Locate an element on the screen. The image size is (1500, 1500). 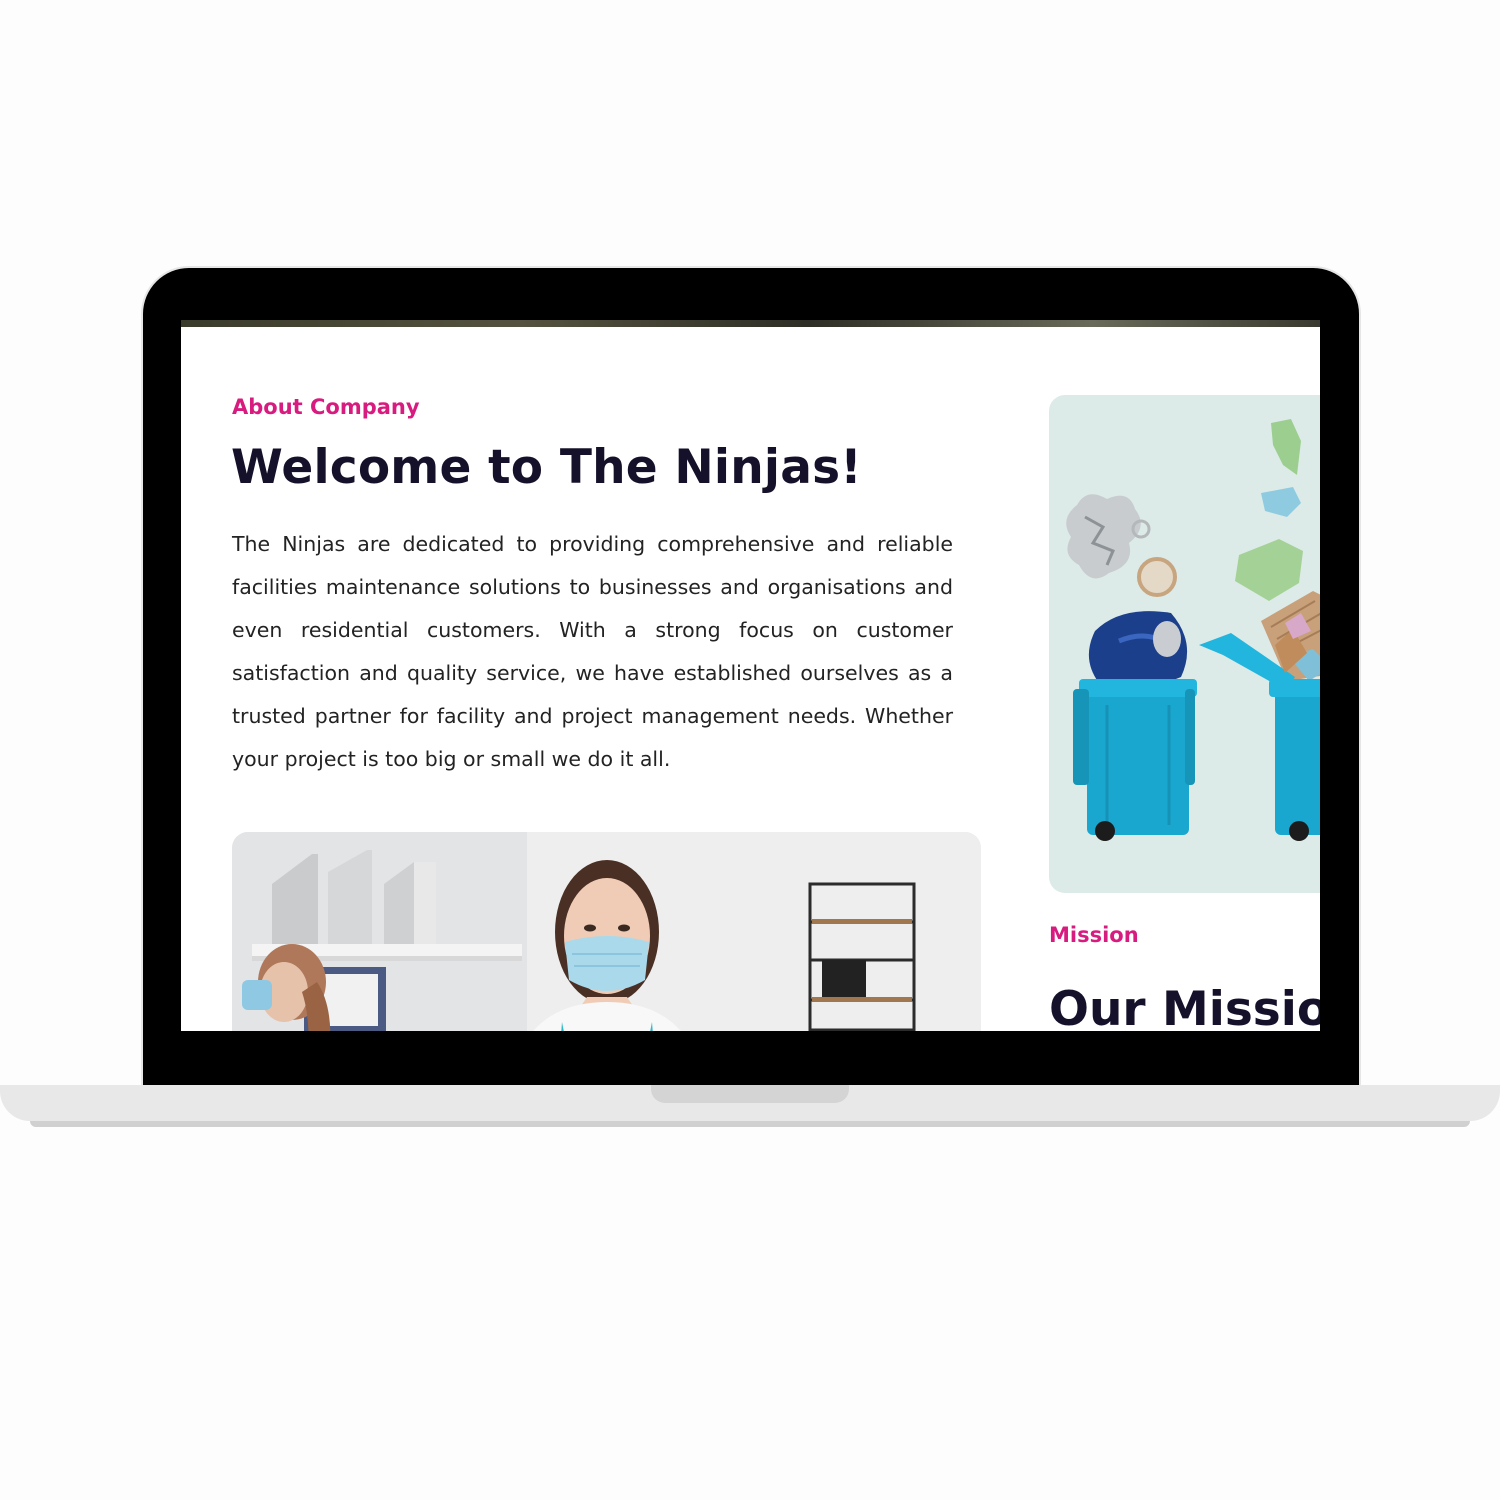
recycle-photo-illustration is located at coordinates (1184, 644).